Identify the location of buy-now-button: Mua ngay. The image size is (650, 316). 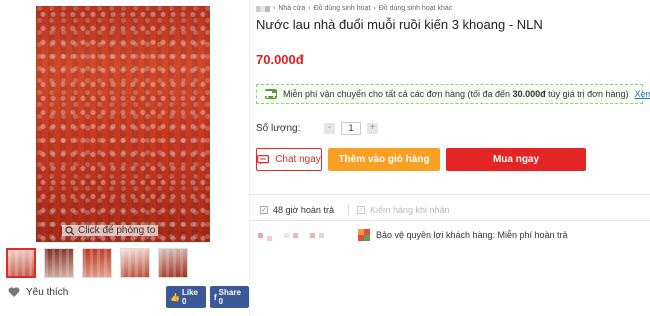
(516, 159).